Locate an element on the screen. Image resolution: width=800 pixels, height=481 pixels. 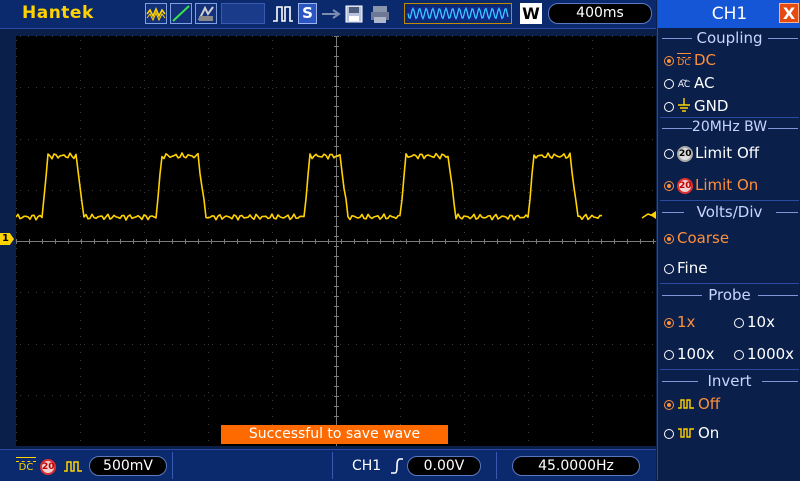
bw-limit-off-option: 20 Limit Off is located at coordinates (711, 153).